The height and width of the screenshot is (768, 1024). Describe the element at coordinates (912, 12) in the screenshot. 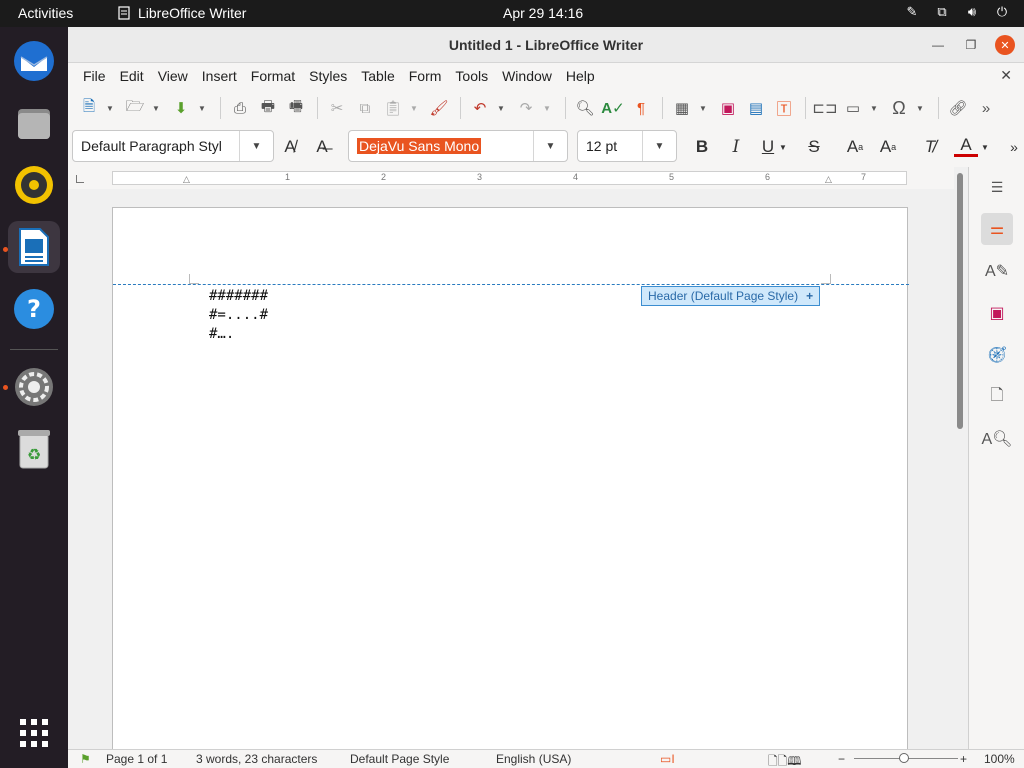

I see `pen-icon: ✎` at that location.